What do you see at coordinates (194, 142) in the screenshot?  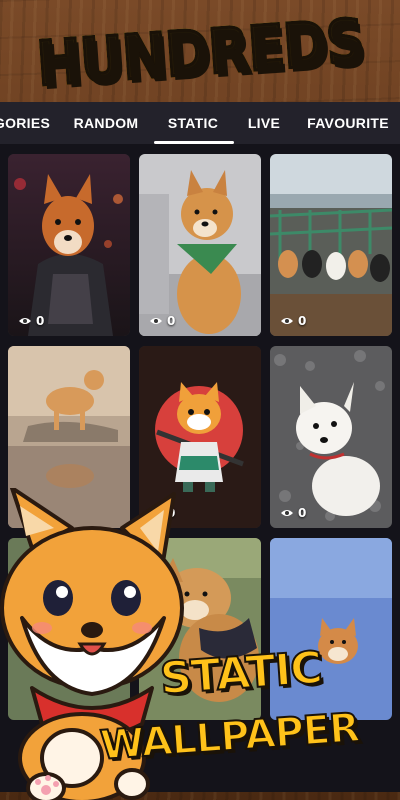 I see `active-tab-indicator` at bounding box center [194, 142].